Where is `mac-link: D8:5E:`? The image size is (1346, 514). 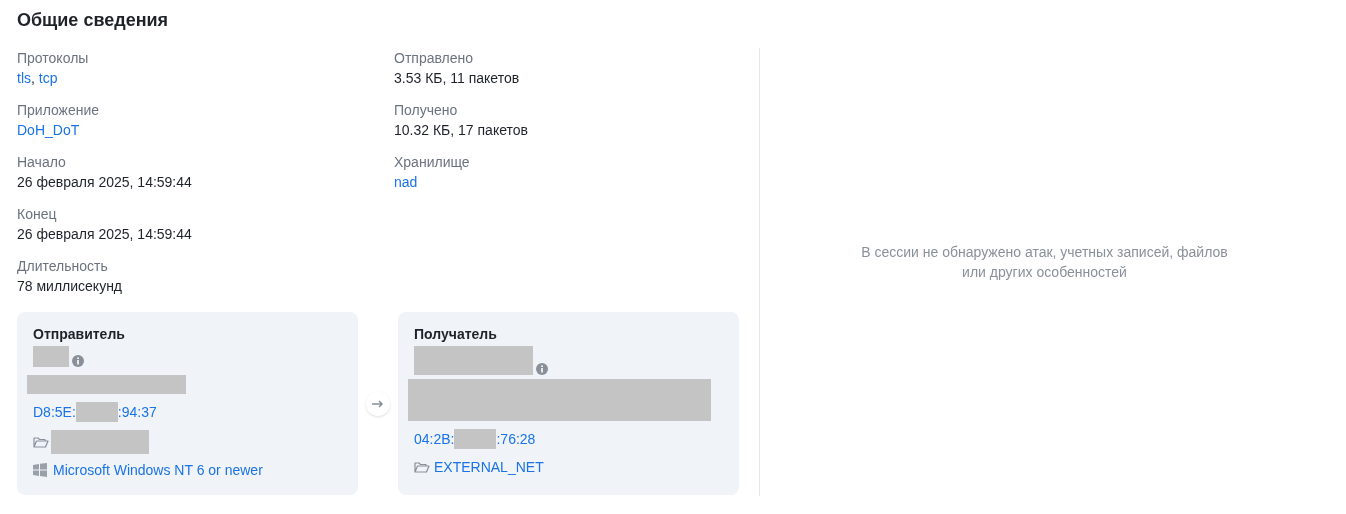
mac-link: D8:5E: is located at coordinates (54, 412).